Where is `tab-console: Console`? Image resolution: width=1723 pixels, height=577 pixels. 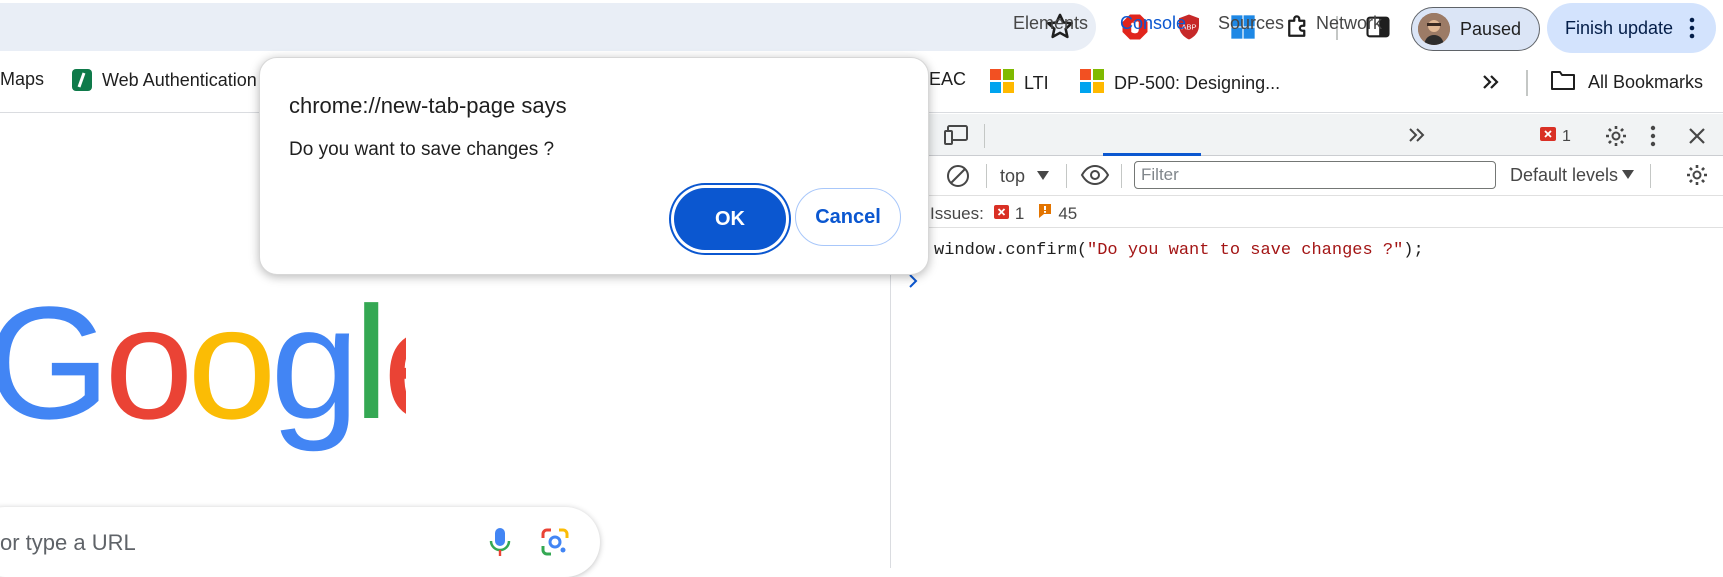
tab-console: Console is located at coordinates (1153, 23).